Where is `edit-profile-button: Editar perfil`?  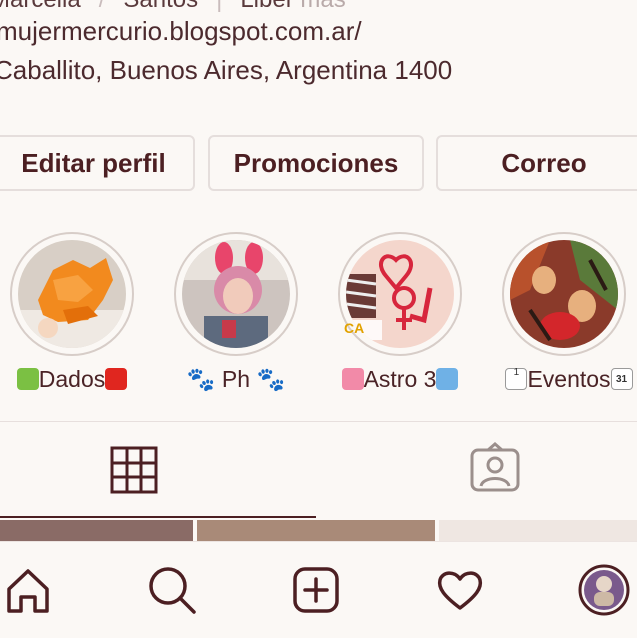 edit-profile-button: Editar perfil is located at coordinates (97, 163).